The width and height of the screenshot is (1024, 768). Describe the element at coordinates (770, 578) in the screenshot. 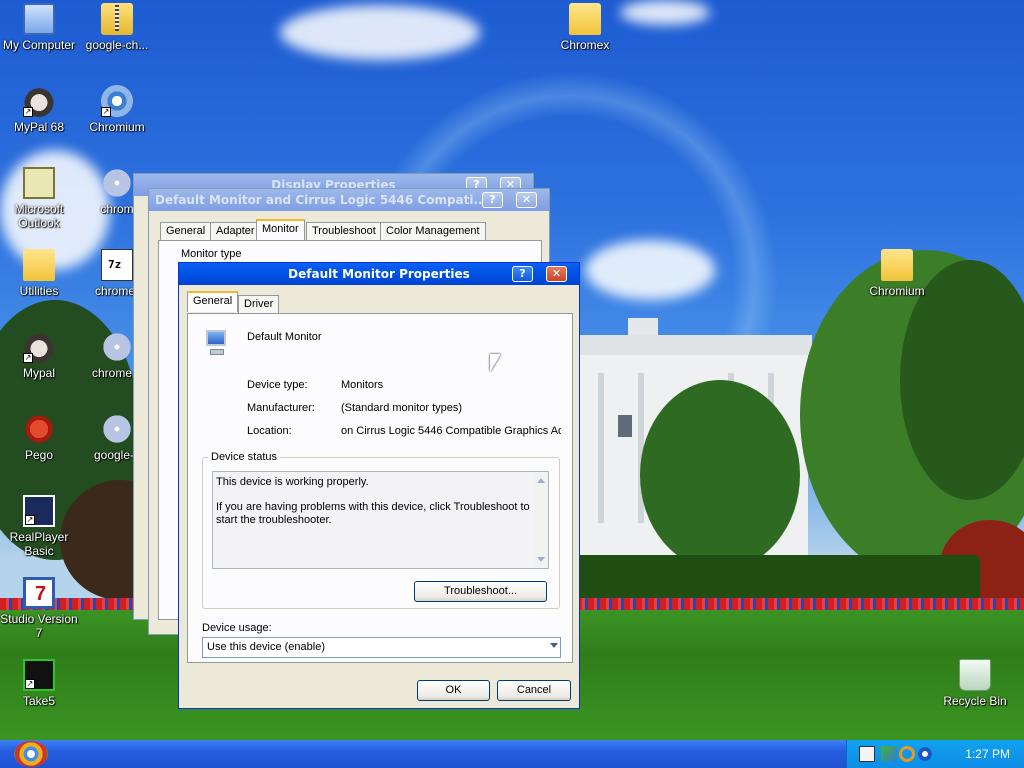

I see `wallpaper-hedge` at that location.